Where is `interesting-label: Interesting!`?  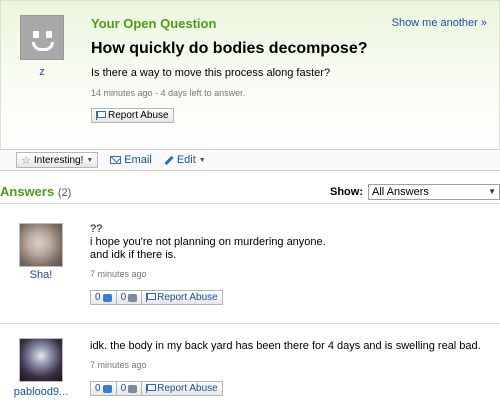
interesting-label: Interesting! is located at coordinates (58, 160).